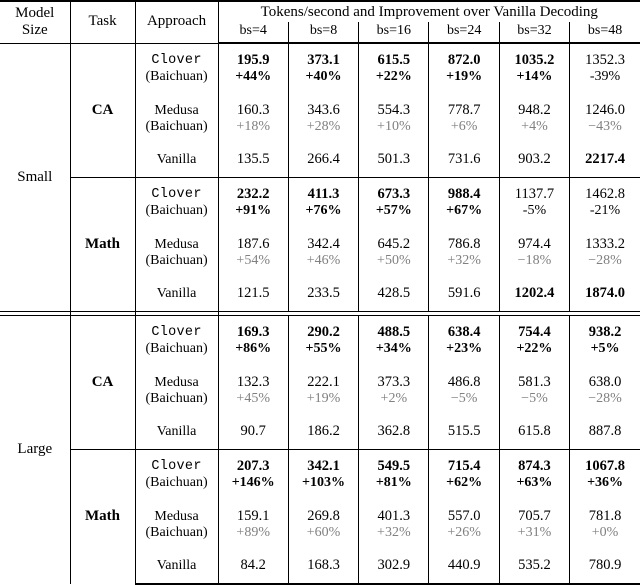 This screenshot has width=640, height=585. What do you see at coordinates (534, 33) in the screenshot?
I see `header-bs-4: bs=32` at bounding box center [534, 33].